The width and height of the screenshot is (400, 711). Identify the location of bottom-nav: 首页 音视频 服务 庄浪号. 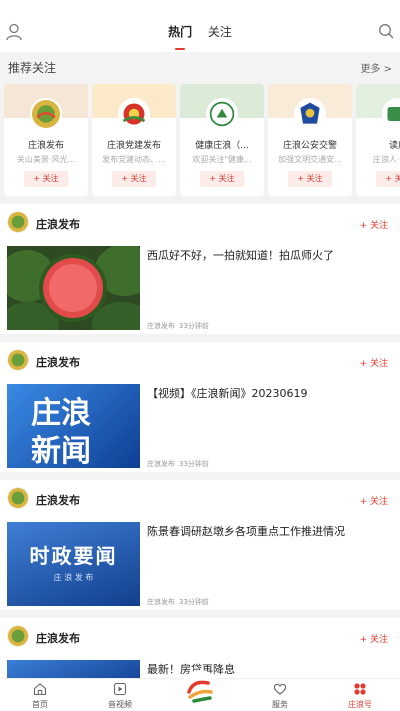
(200, 690).